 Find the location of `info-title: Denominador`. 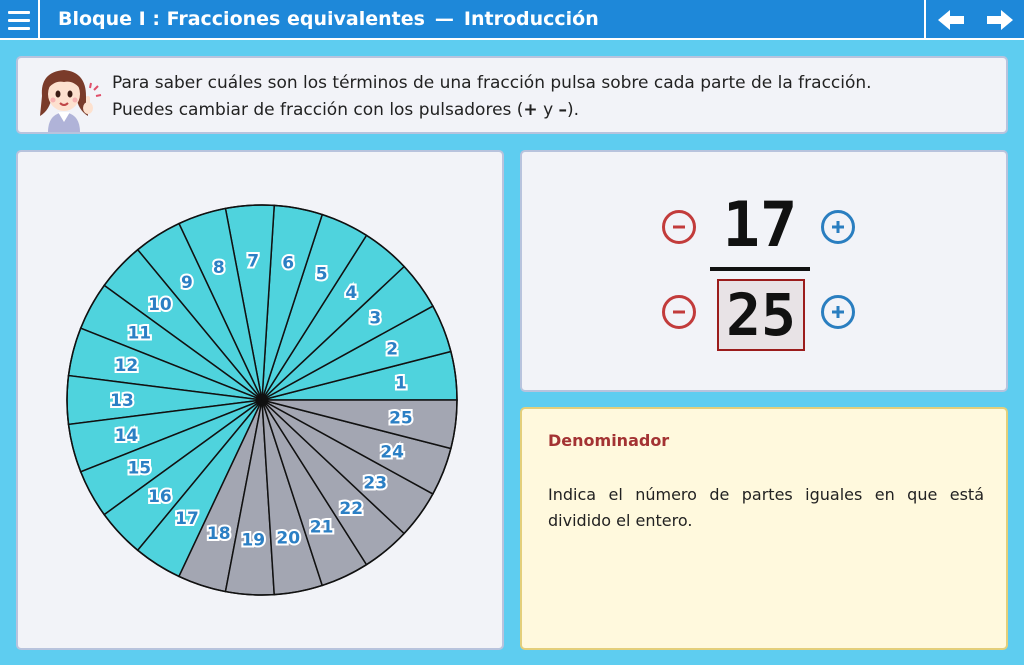

info-title: Denominador is located at coordinates (609, 440).